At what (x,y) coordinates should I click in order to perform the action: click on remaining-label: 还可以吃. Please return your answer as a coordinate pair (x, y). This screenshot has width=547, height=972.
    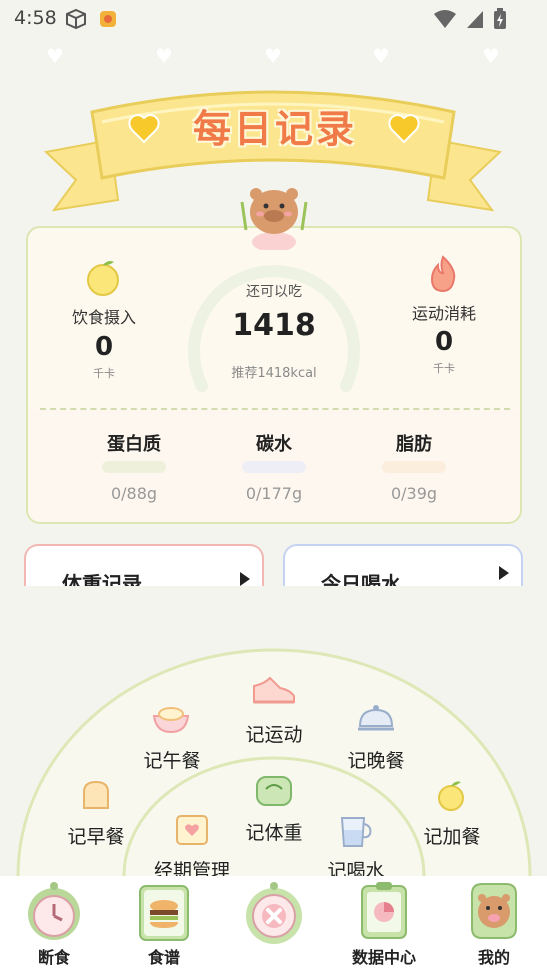
    Looking at the image, I should click on (274, 292).